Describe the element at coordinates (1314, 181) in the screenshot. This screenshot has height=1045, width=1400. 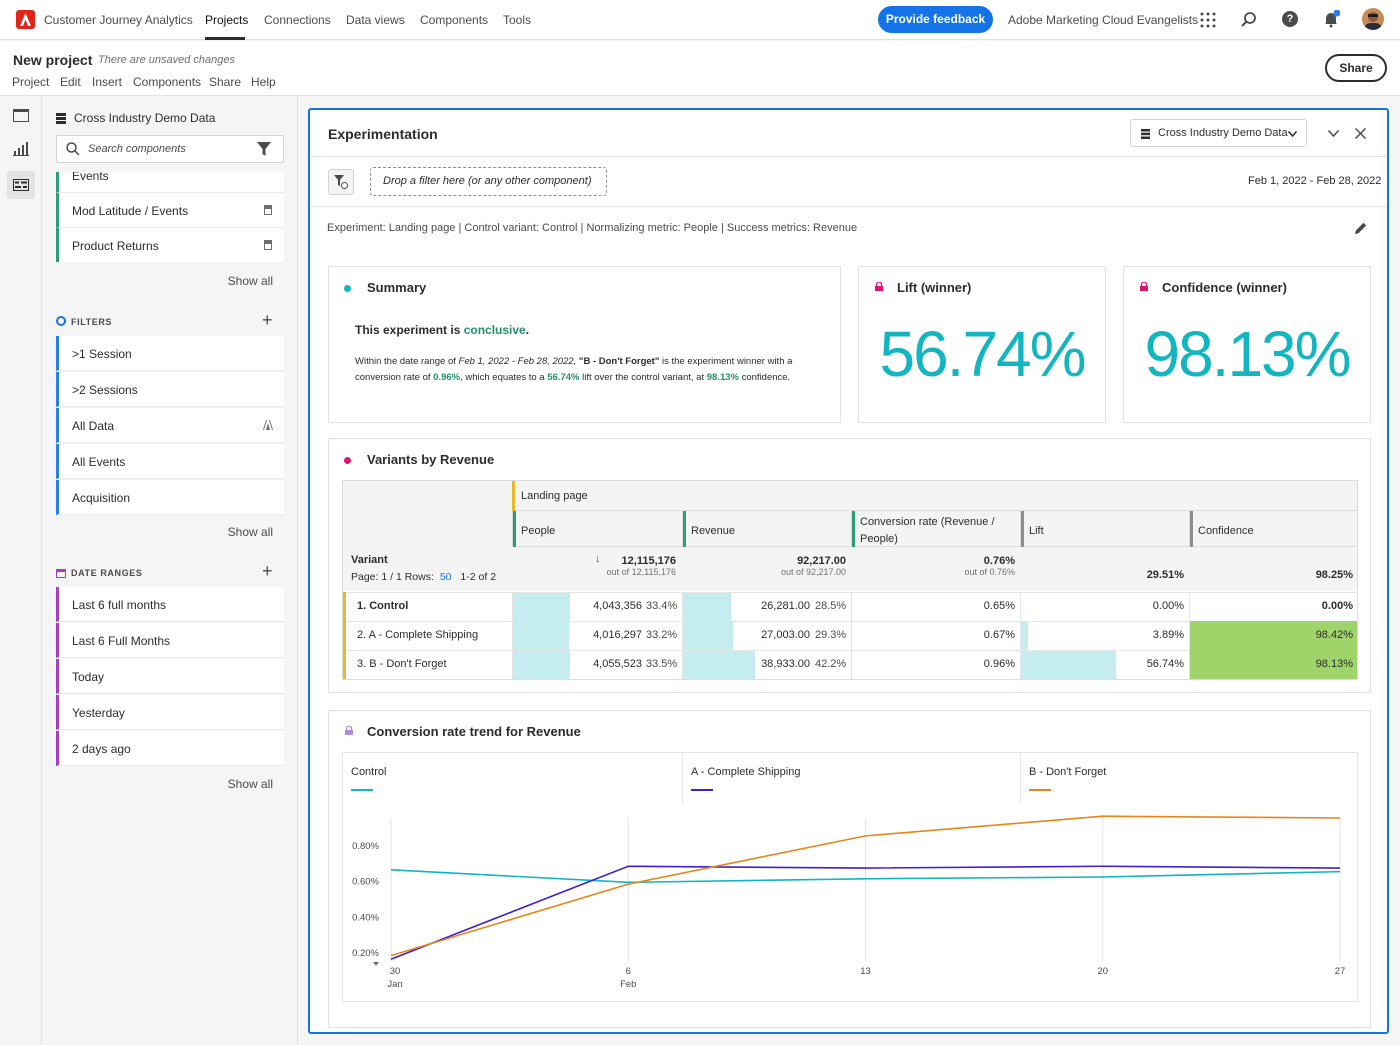
I see `panel-date-range: Feb 1, 2022 - Feb 28, 2022` at that location.